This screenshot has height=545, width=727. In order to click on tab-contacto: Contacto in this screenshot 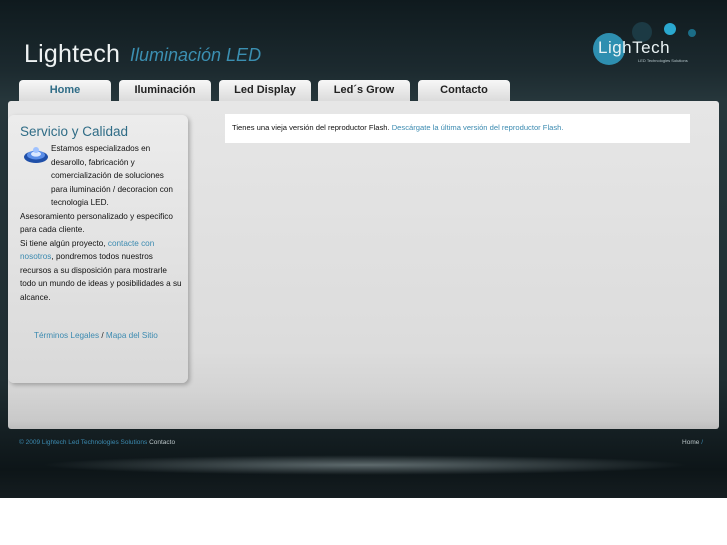, I will do `click(464, 91)`.